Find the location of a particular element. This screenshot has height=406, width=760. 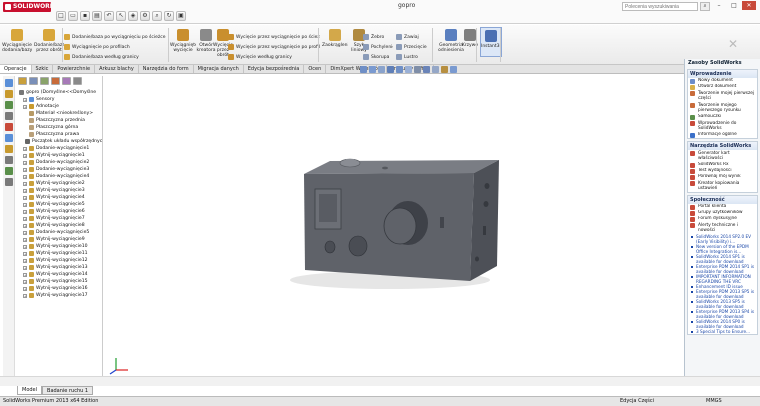

tab-2: Powierzchnie is located at coordinates (74, 69).